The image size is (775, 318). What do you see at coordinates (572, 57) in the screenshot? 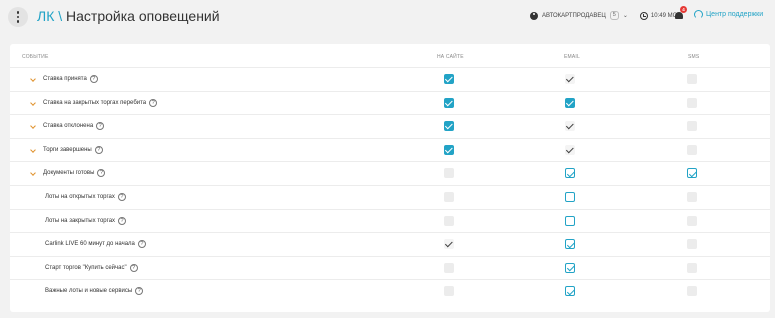
I see `column-header-email: EMAIL` at bounding box center [572, 57].